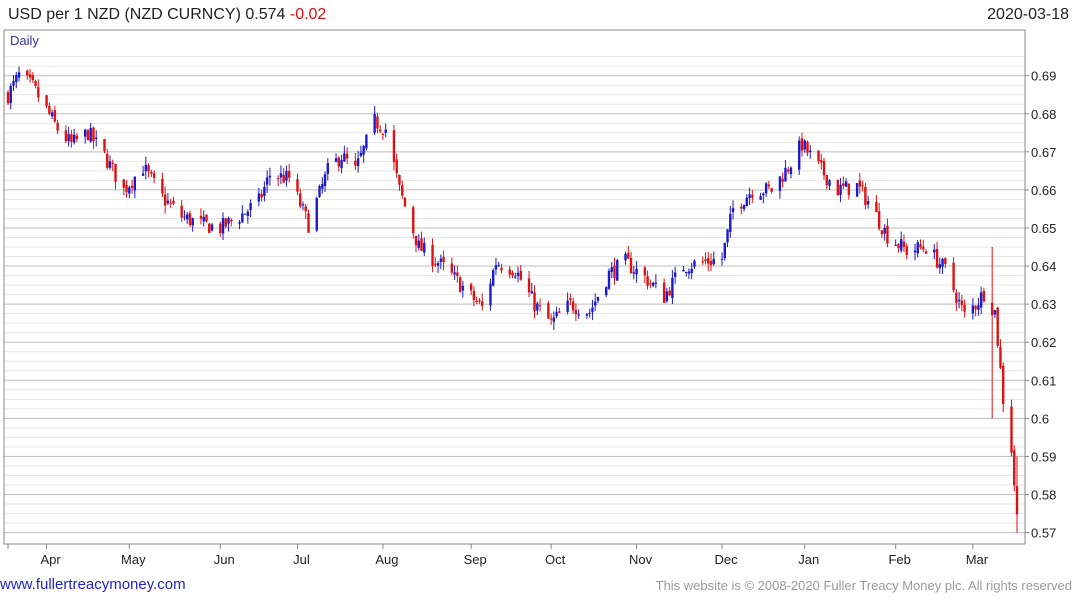 The width and height of the screenshot is (1075, 600). I want to click on period-label: Daily, so click(24, 40).